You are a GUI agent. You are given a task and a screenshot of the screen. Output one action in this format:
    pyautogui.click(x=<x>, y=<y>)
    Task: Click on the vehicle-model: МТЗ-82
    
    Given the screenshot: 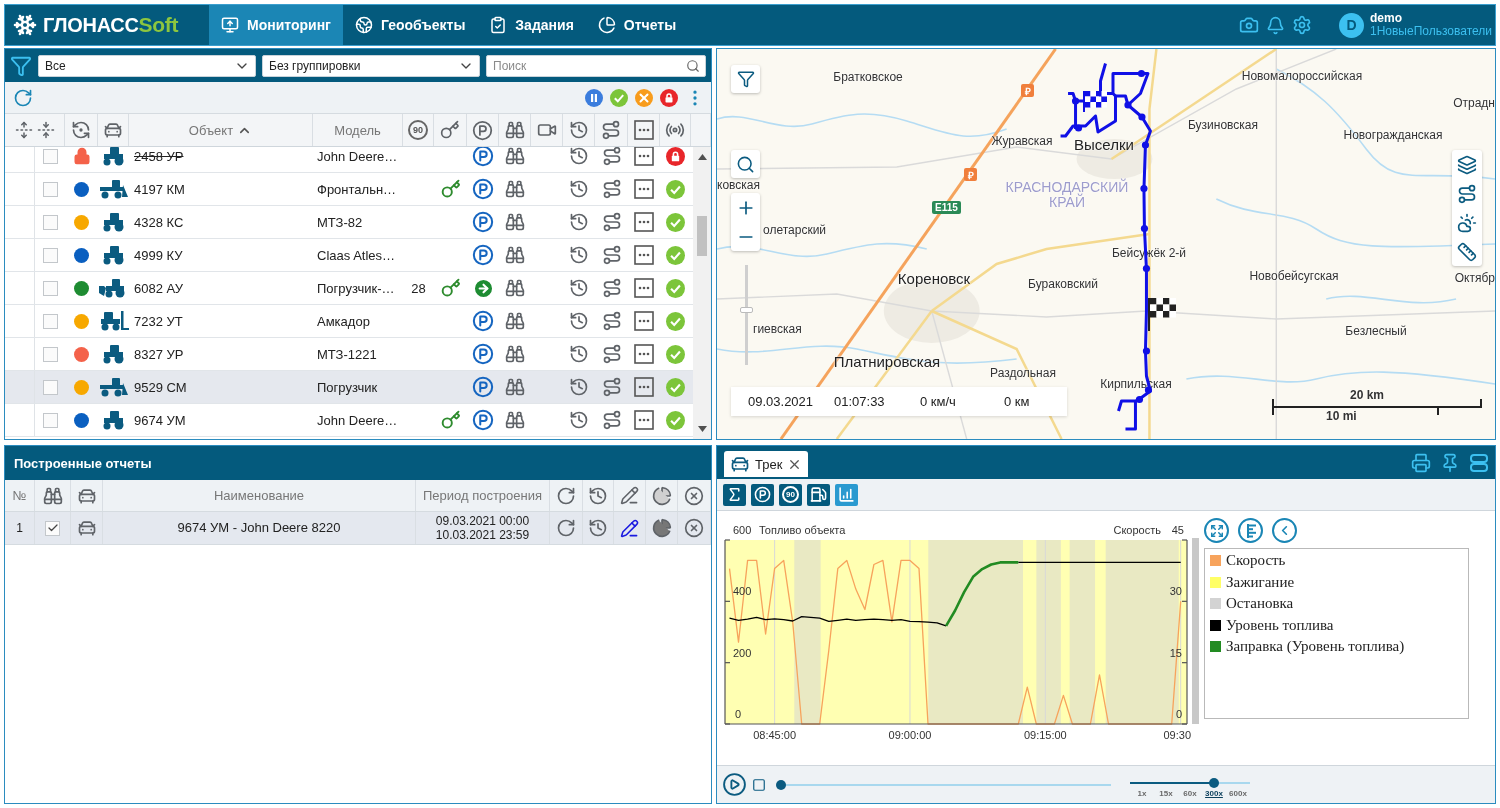 What is the action you would take?
    pyautogui.click(x=340, y=222)
    